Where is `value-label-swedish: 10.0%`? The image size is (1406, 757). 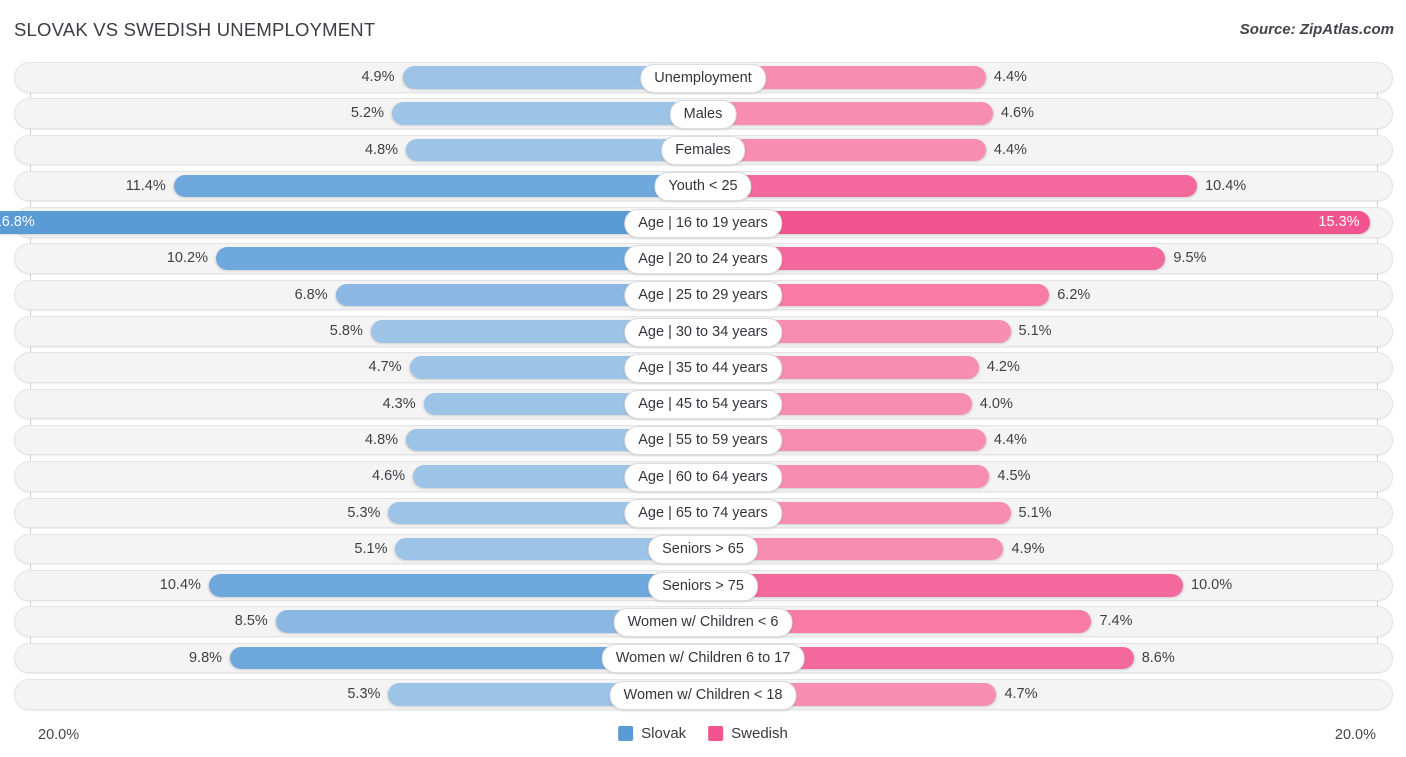 value-label-swedish: 10.0% is located at coordinates (1212, 585).